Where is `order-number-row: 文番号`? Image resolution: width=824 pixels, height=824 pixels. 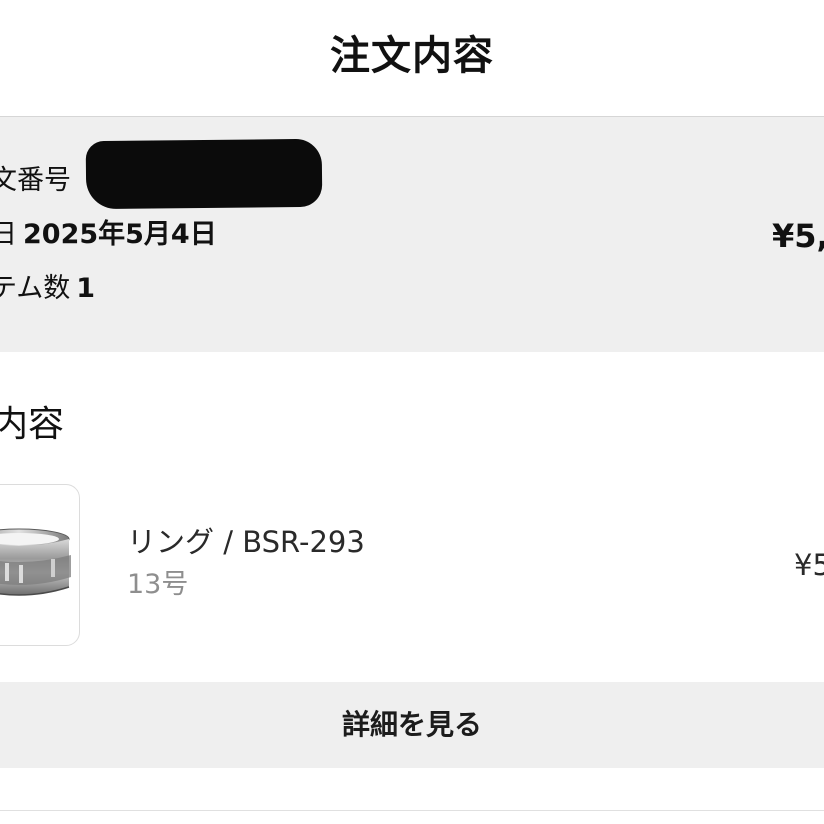 order-number-row: 文番号 is located at coordinates (35, 181).